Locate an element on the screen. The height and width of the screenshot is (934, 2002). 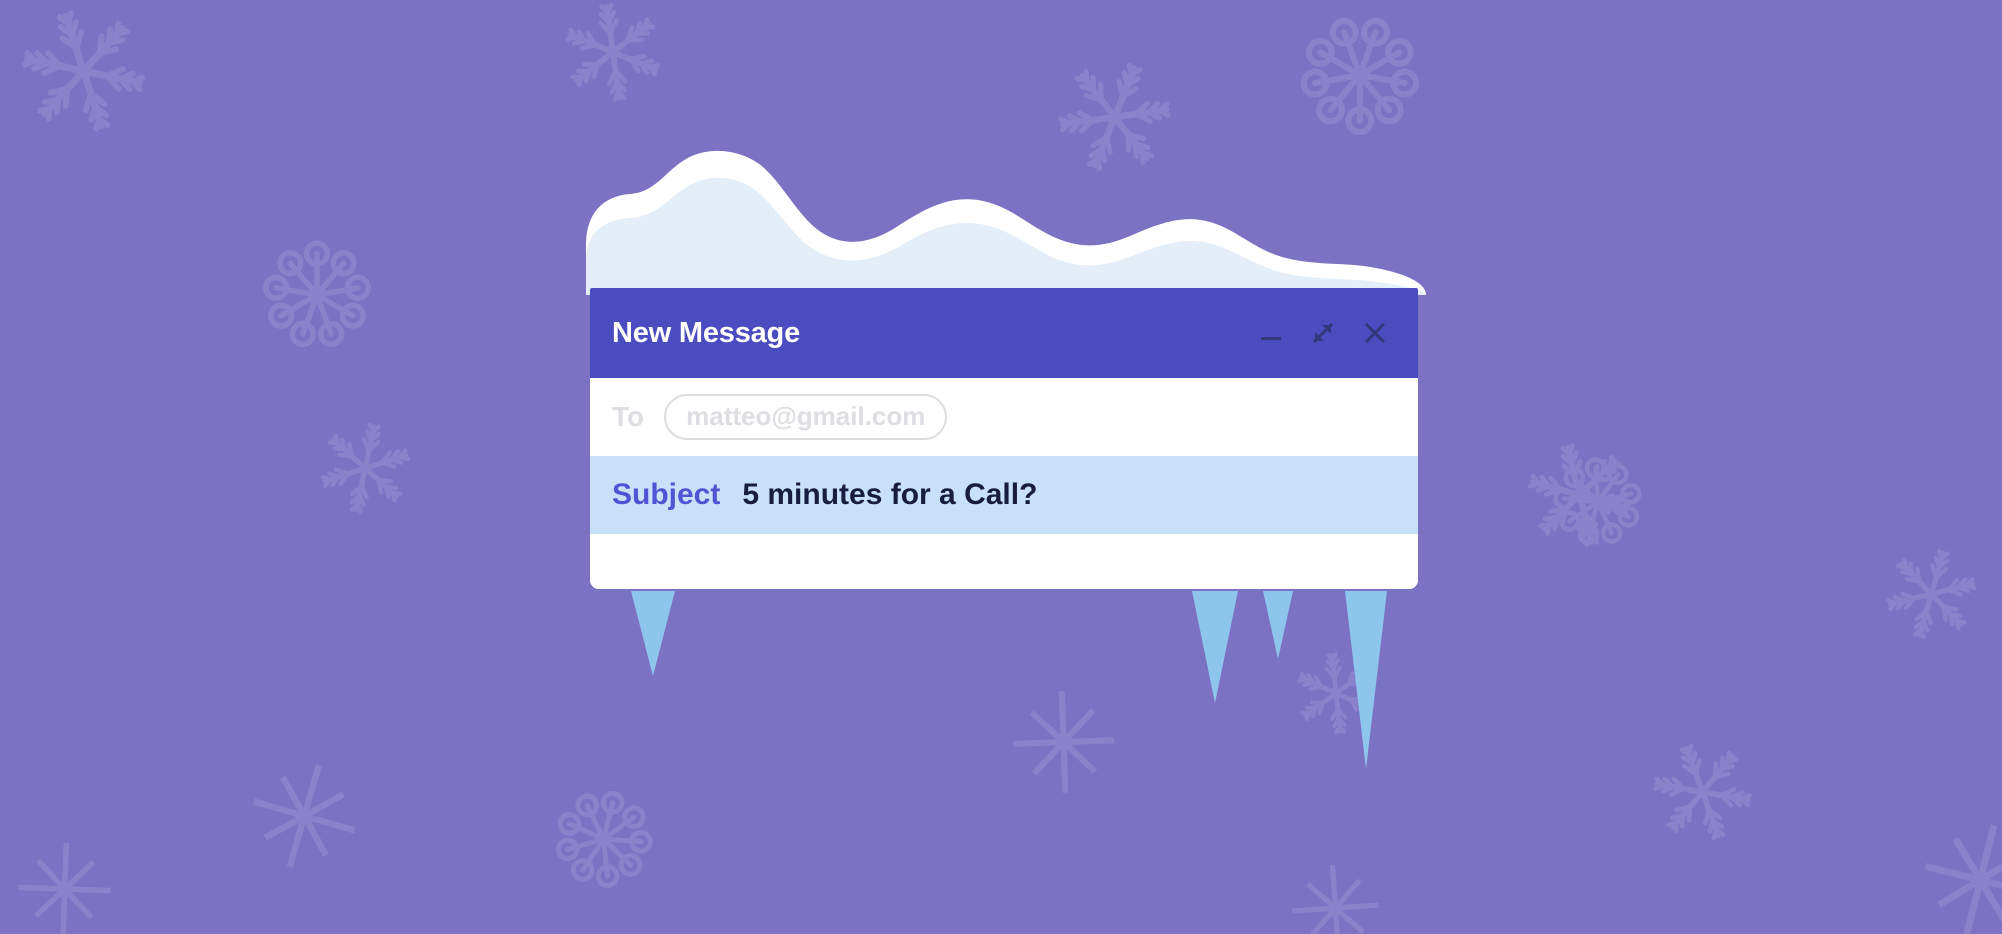
close-button is located at coordinates (1375, 333).